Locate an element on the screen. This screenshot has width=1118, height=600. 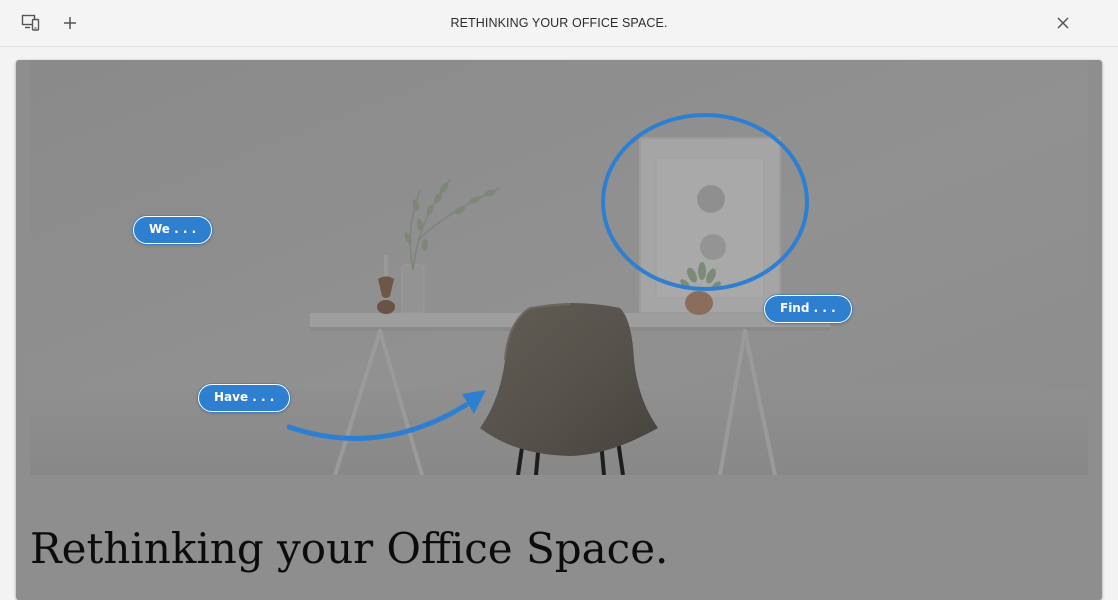
close-button is located at coordinates (1063, 23).